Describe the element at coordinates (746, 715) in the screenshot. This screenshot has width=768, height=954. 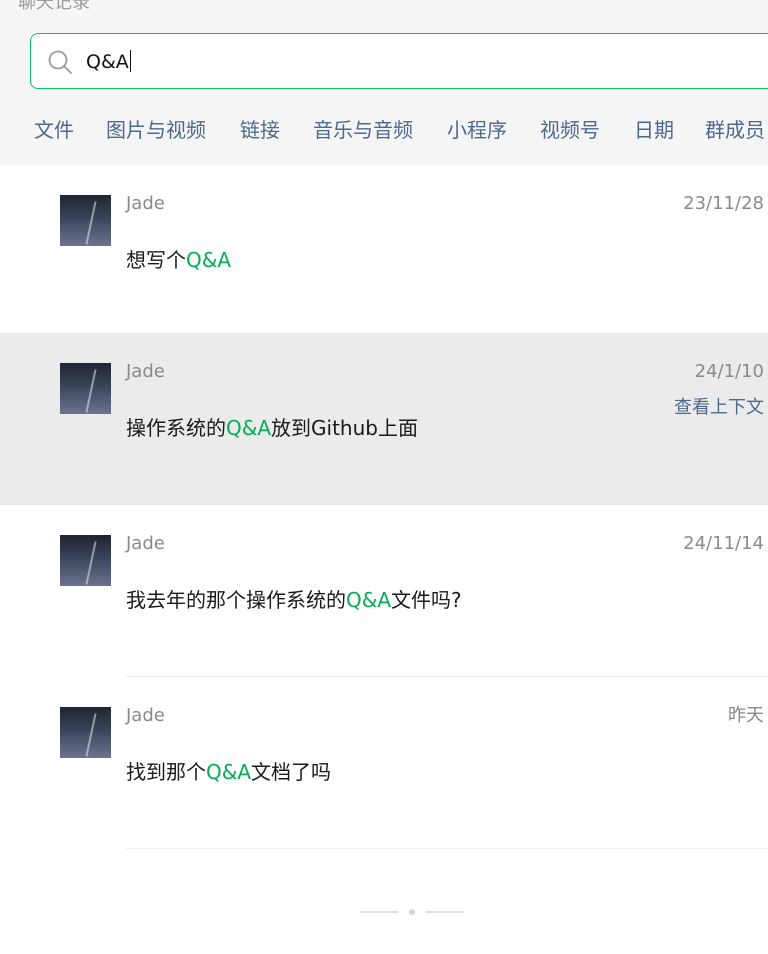
I see `message-date: 昨天` at that location.